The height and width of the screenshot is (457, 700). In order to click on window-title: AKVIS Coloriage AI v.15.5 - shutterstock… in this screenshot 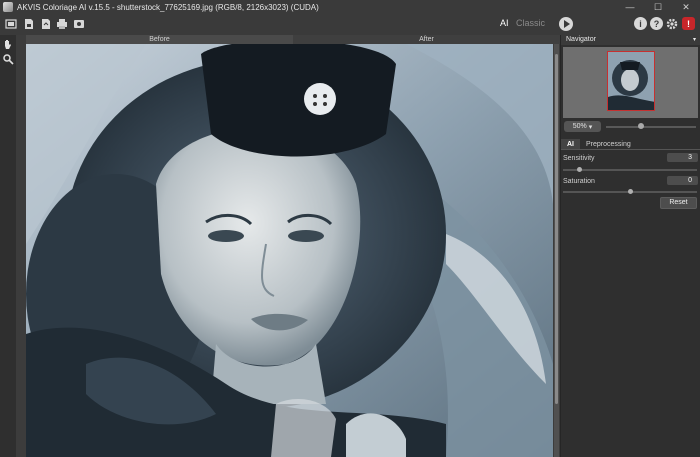, I will do `click(168, 7)`.